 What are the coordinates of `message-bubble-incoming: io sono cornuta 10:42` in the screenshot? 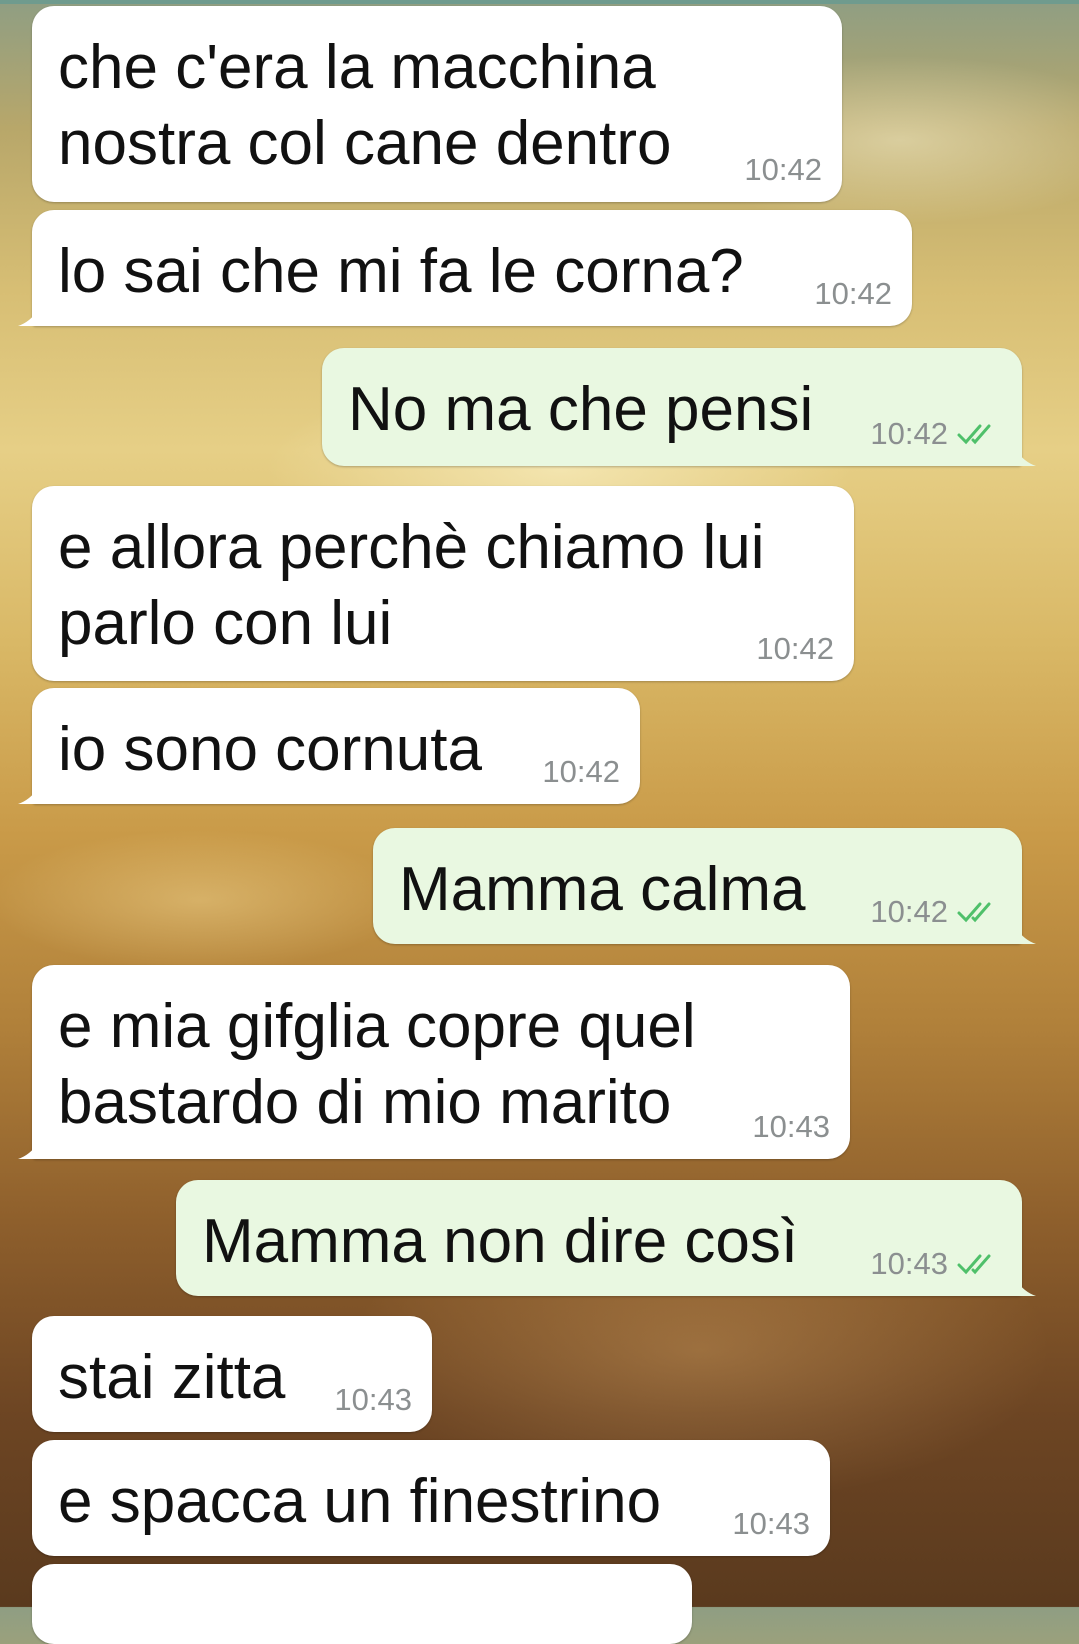 It's located at (329, 746).